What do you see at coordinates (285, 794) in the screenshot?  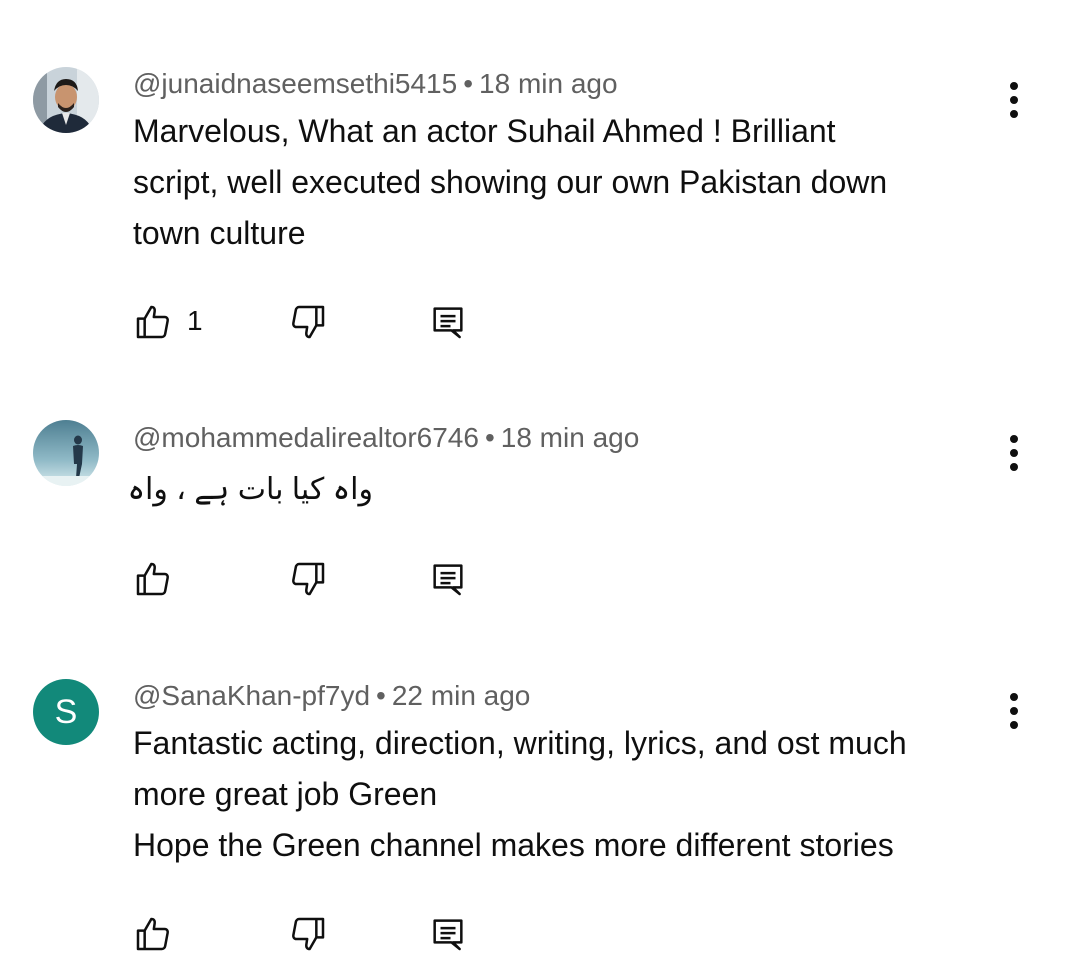 I see `comment-text-line: more great job Green` at bounding box center [285, 794].